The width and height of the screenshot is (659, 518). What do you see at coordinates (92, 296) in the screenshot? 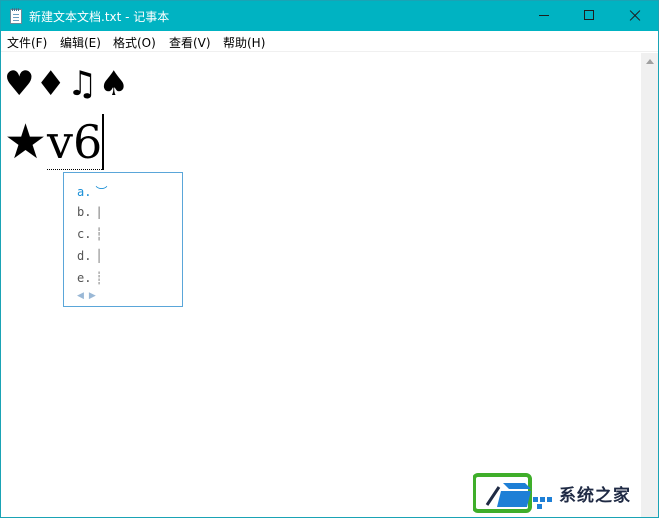
I see `ime-next-page-icon: ▶` at bounding box center [92, 296].